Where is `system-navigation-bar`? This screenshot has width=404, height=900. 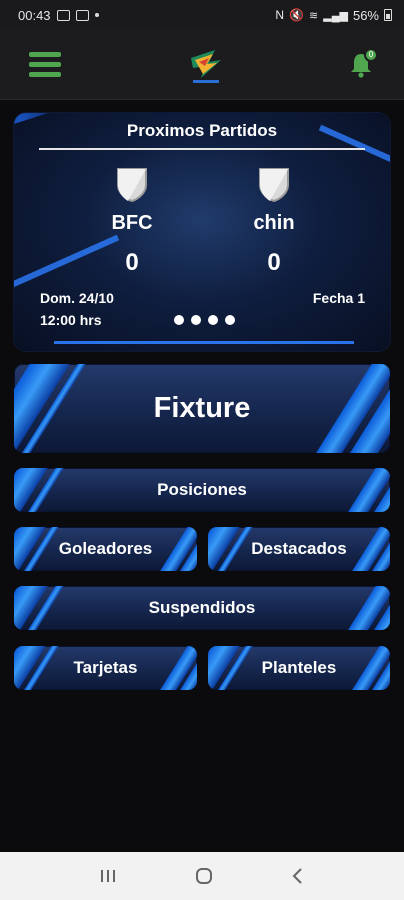
system-navigation-bar is located at coordinates (202, 876).